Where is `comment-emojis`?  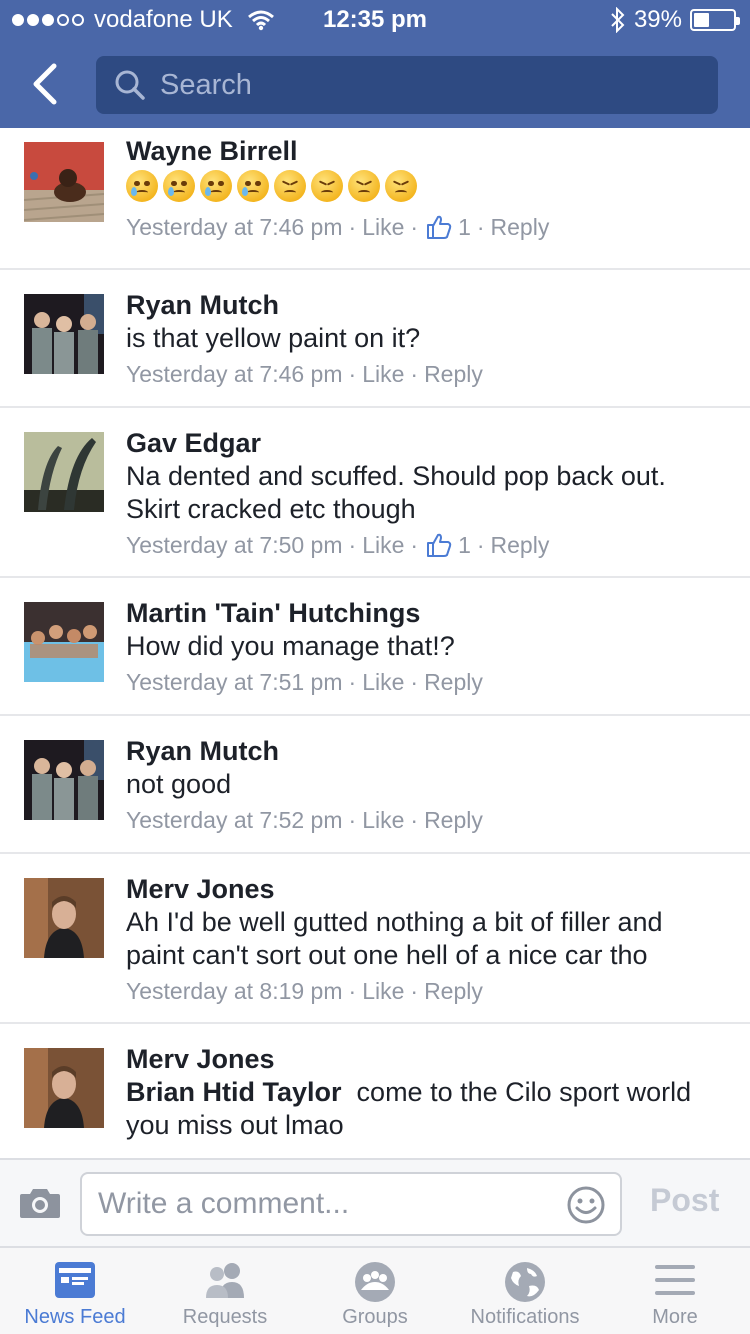
comment-emojis is located at coordinates (426, 186).